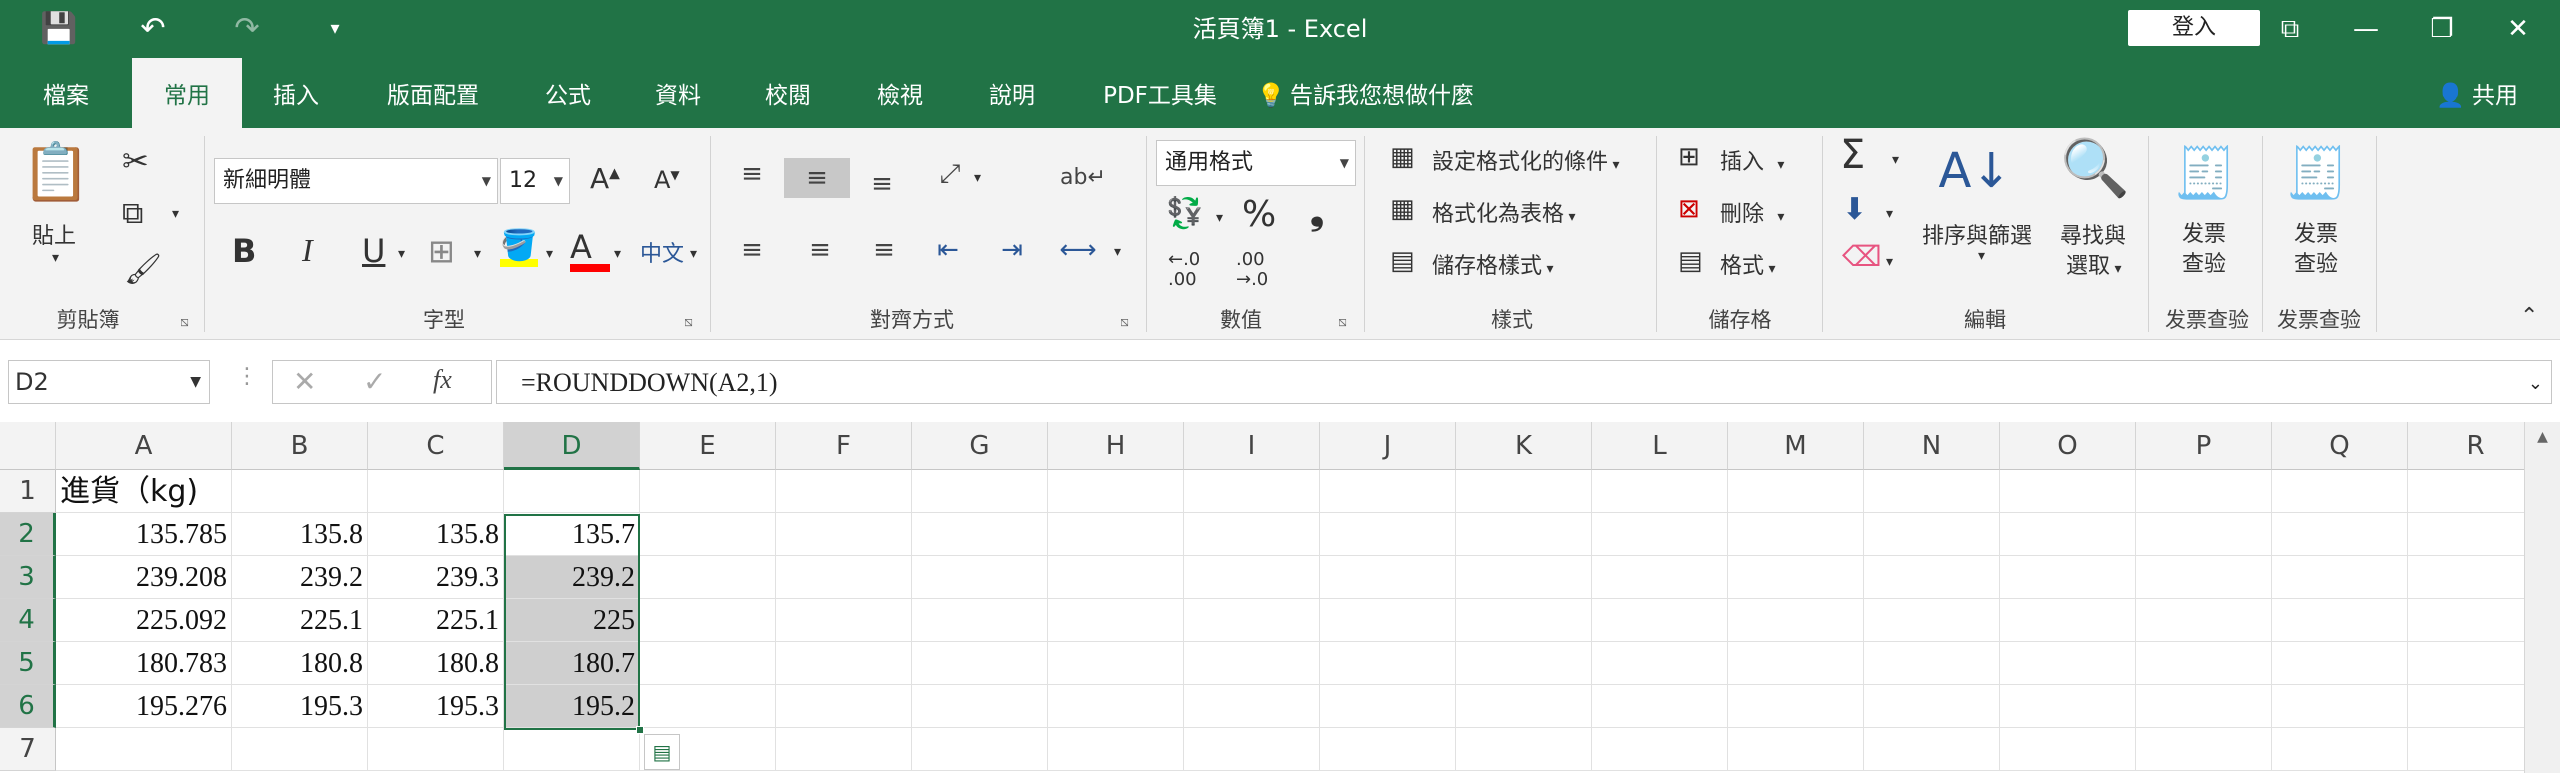  What do you see at coordinates (1117, 252) in the screenshot?
I see `merge-dropdown-icon: ▾` at bounding box center [1117, 252].